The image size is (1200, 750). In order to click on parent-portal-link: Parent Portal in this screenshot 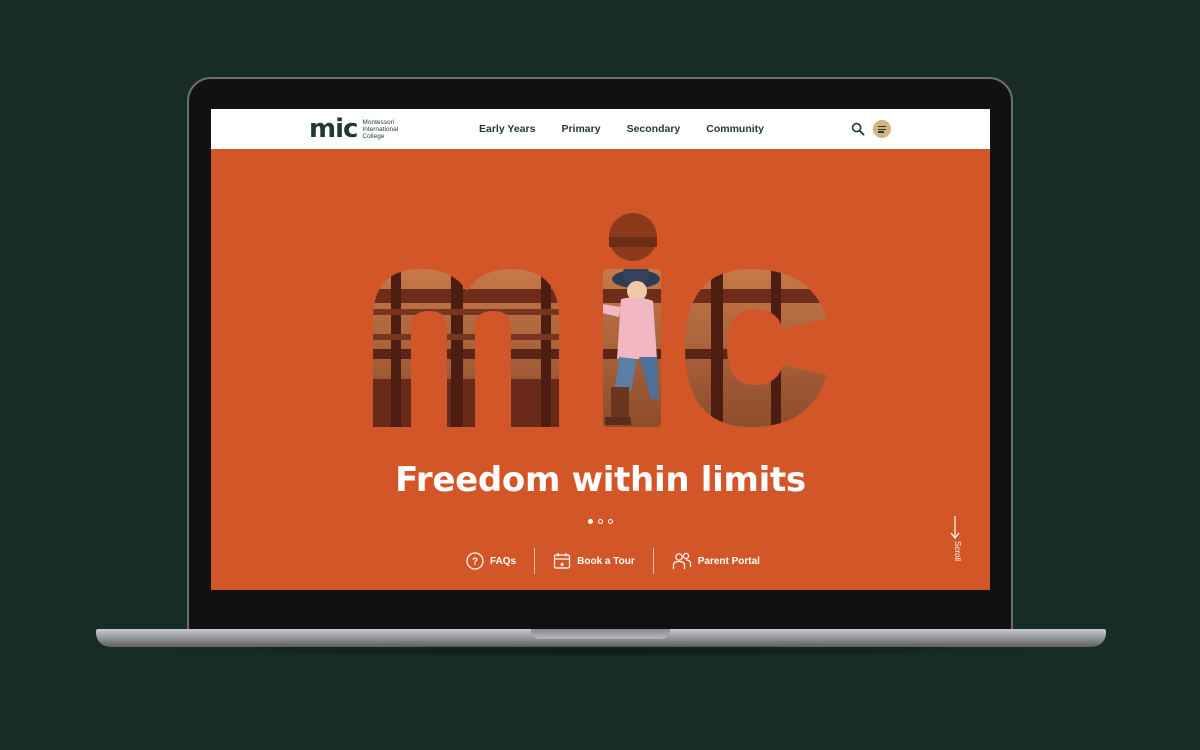, I will do `click(716, 561)`.